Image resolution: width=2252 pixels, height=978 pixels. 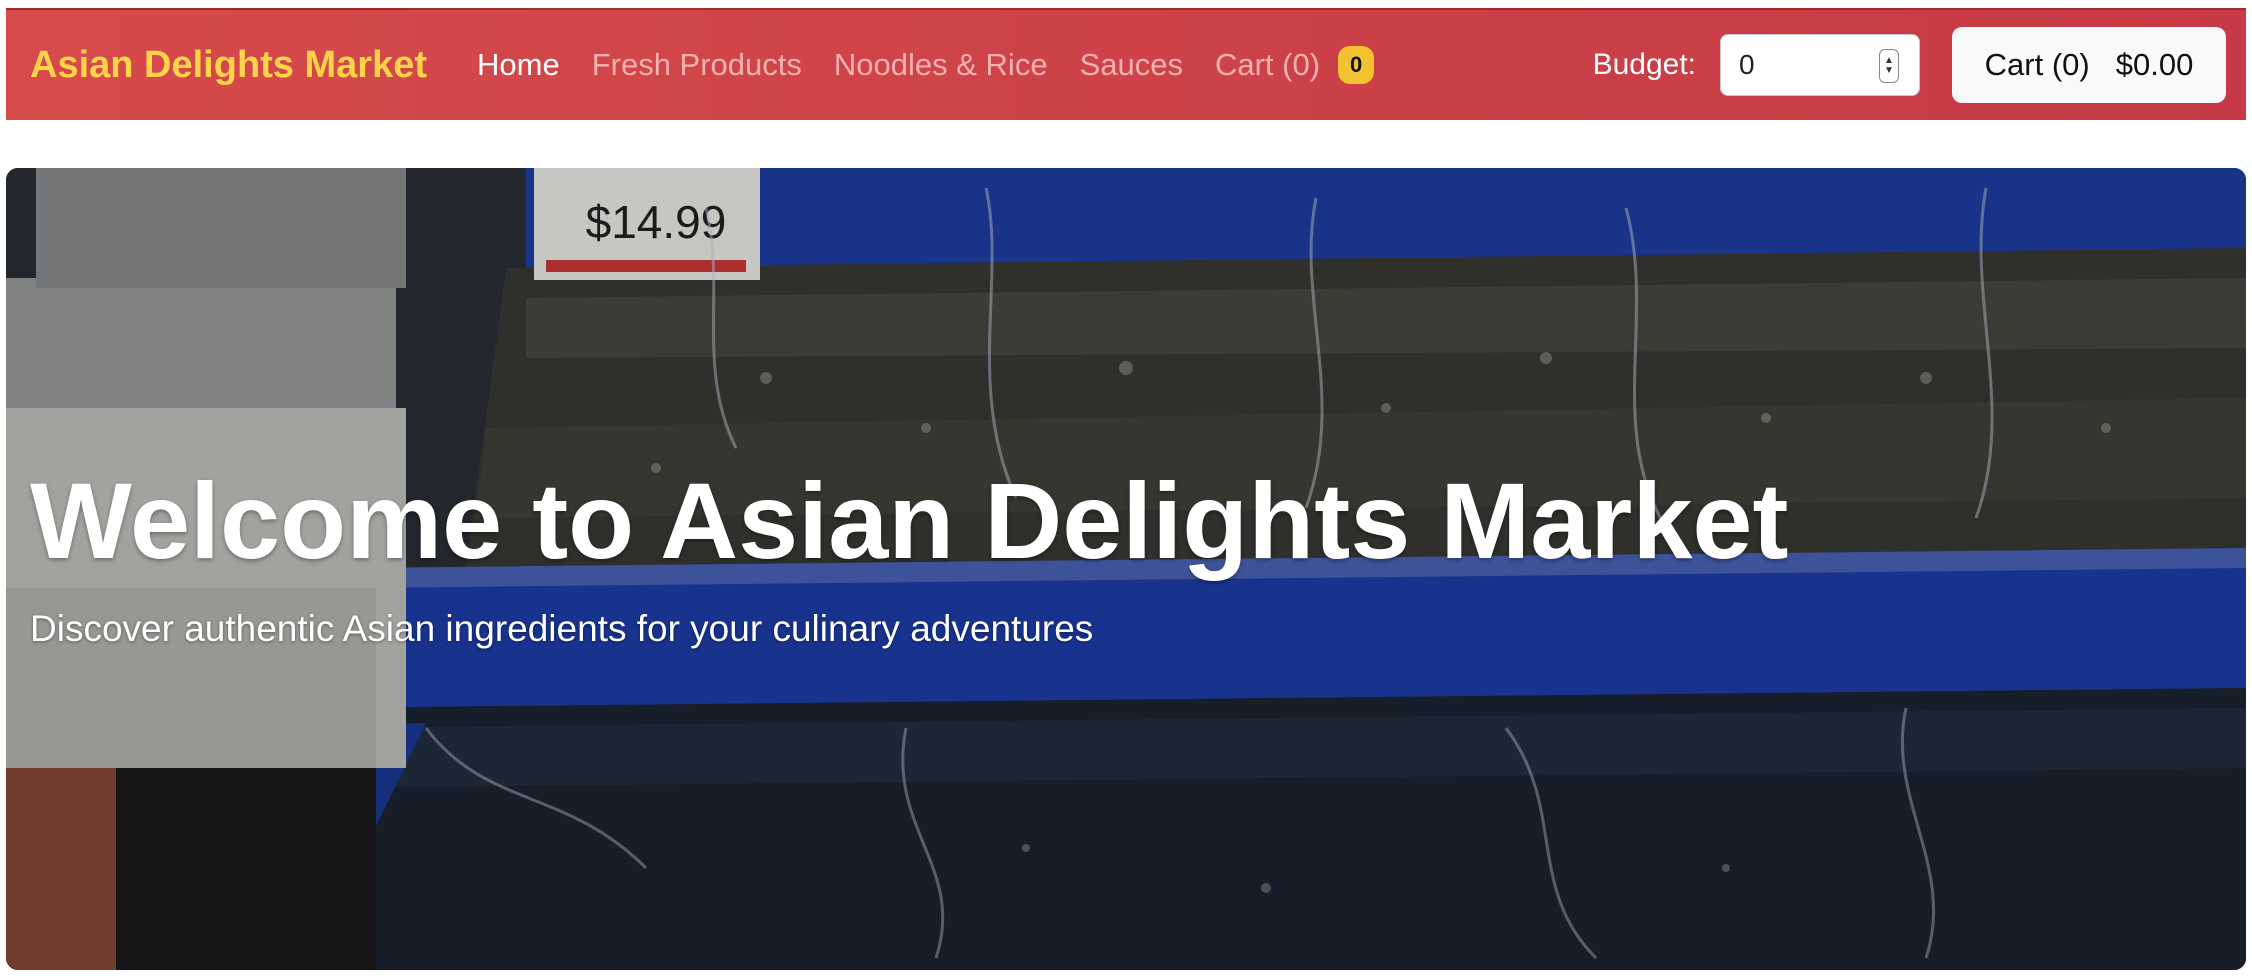 I want to click on nav-link-home: Home, so click(x=518, y=65).